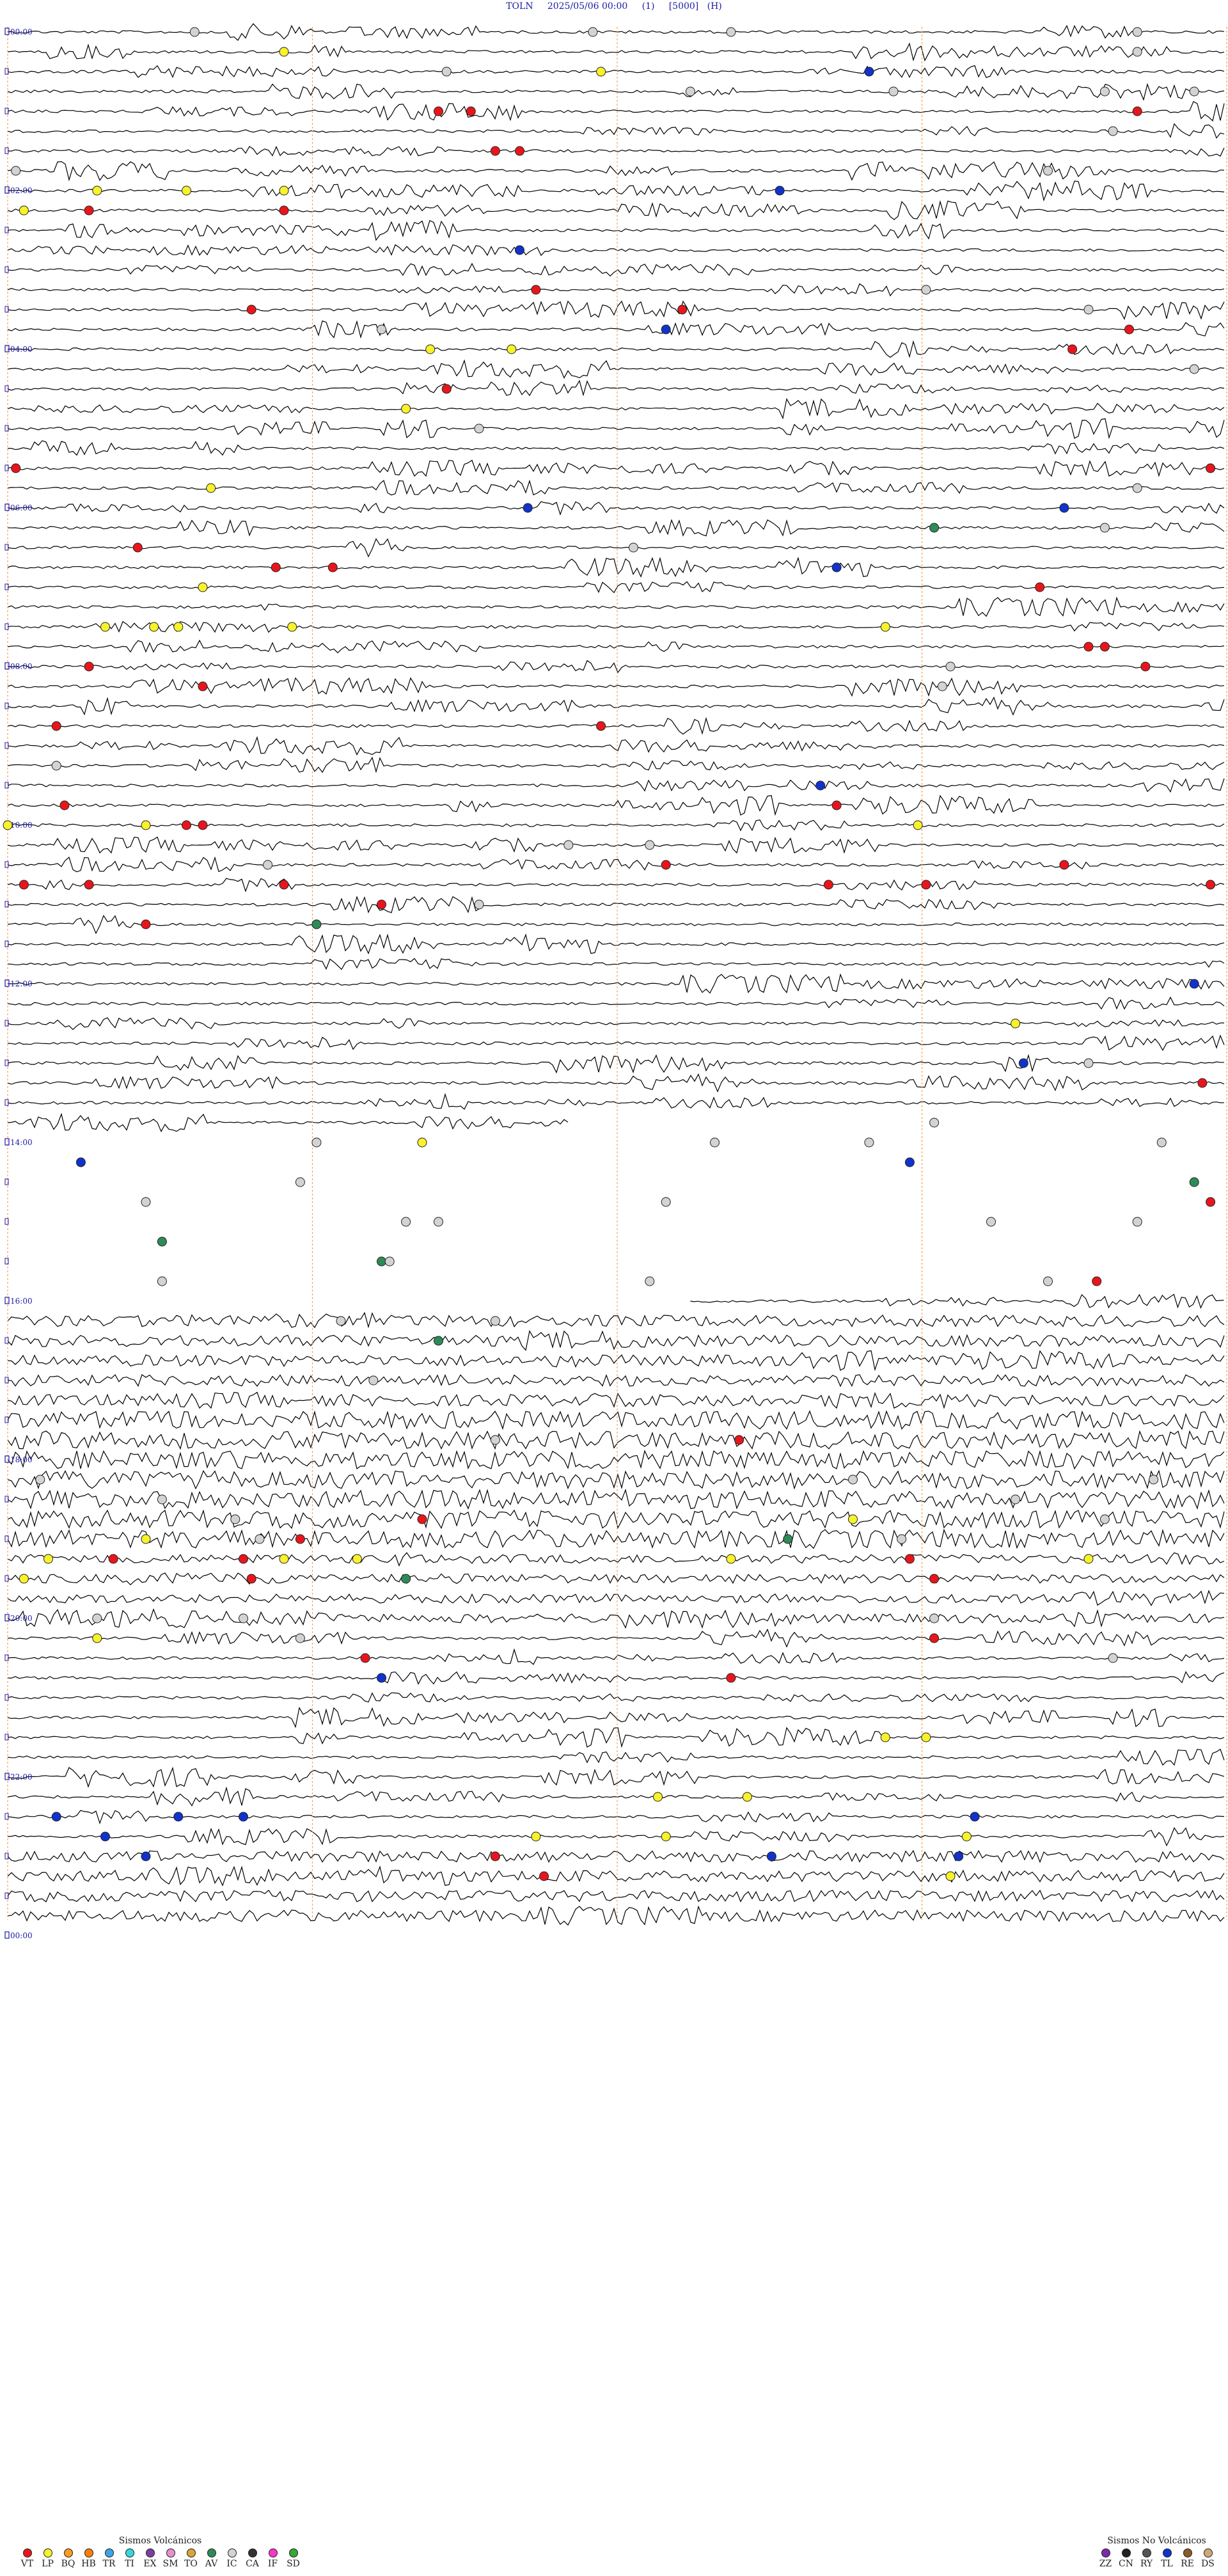  Describe the element at coordinates (48, 2564) in the screenshot. I see `legend-label: LP` at that location.